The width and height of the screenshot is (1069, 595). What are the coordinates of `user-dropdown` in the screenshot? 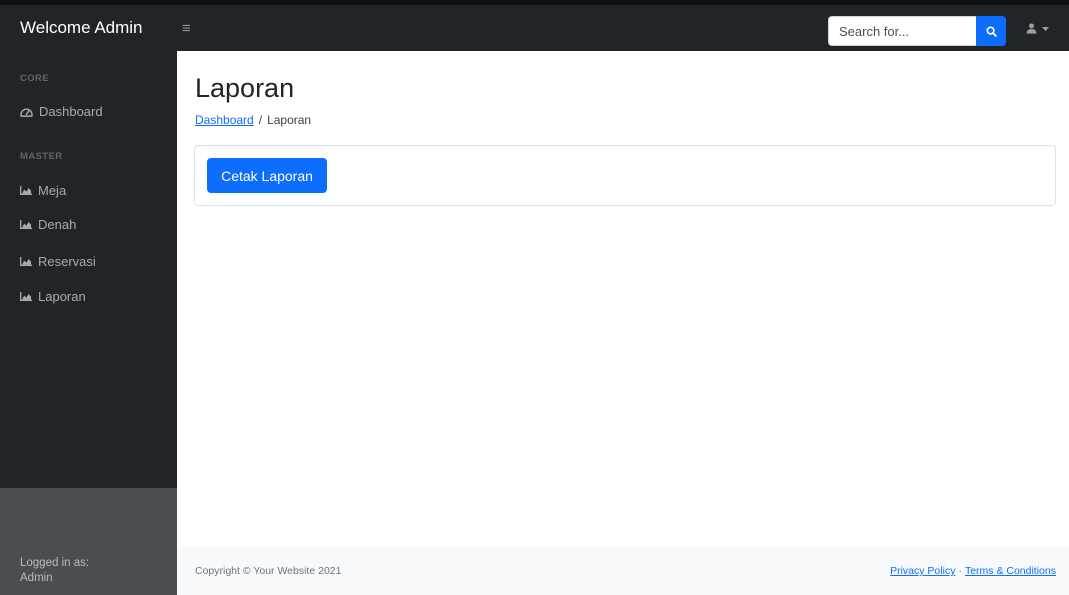 It's located at (1037, 28).